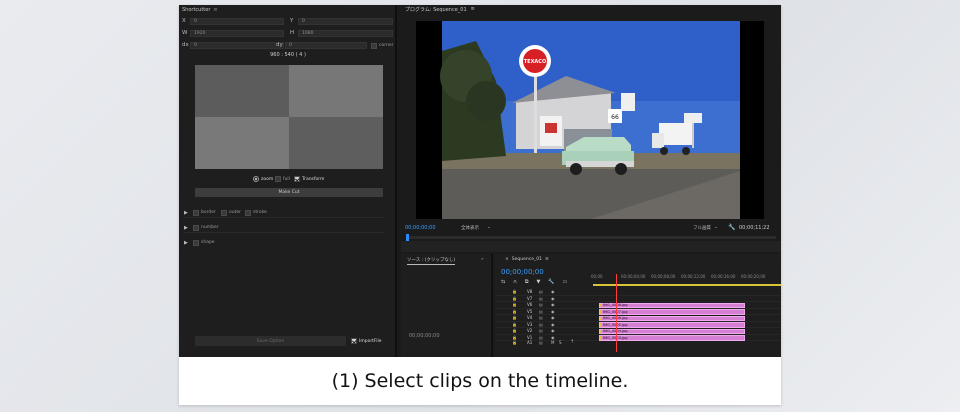 The image size is (960, 412). I want to click on dx-field: 0, so click(237, 45).